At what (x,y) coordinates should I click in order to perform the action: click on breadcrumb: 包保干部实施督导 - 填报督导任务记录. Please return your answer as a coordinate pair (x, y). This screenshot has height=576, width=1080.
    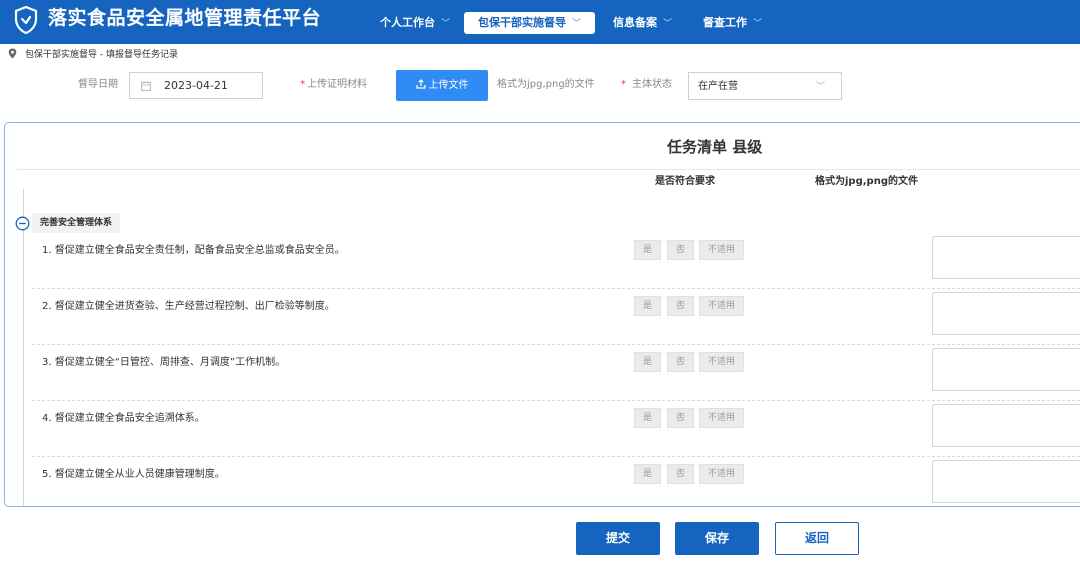
    Looking at the image, I should click on (93, 55).